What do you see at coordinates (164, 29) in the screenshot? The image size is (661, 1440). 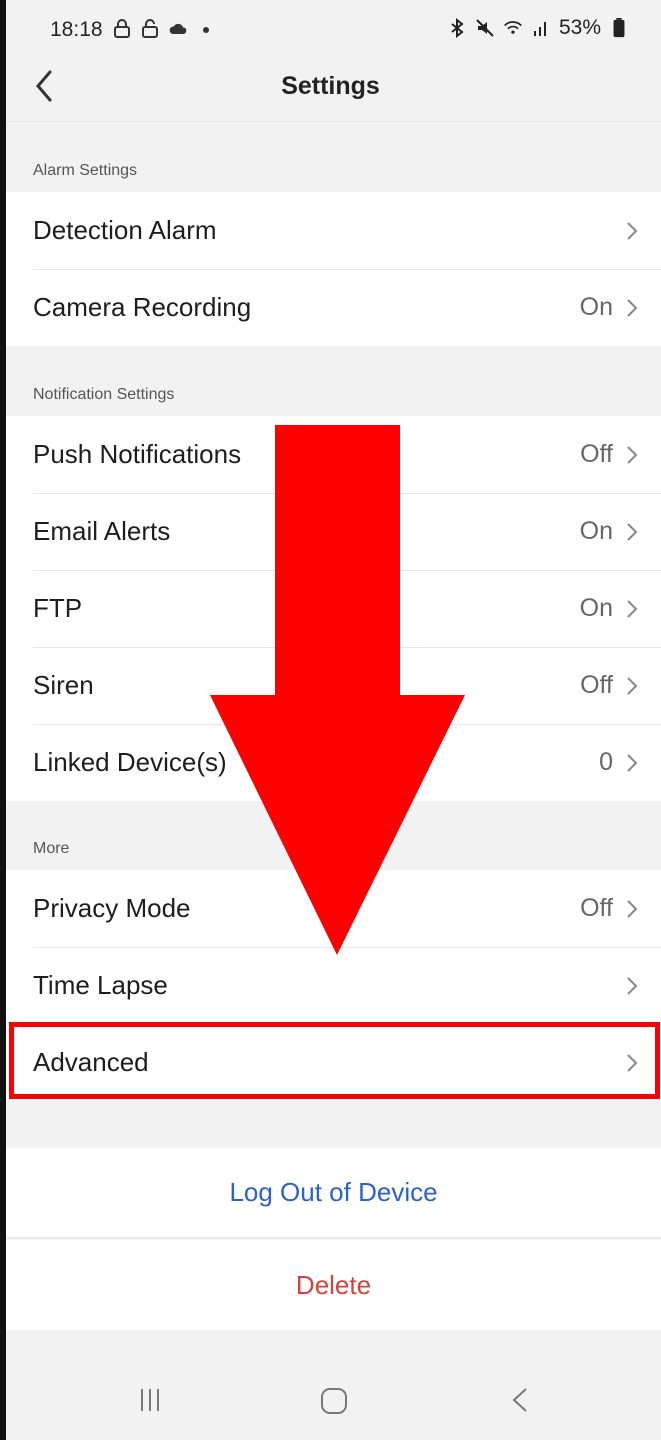 I see `status-icons-left` at bounding box center [164, 29].